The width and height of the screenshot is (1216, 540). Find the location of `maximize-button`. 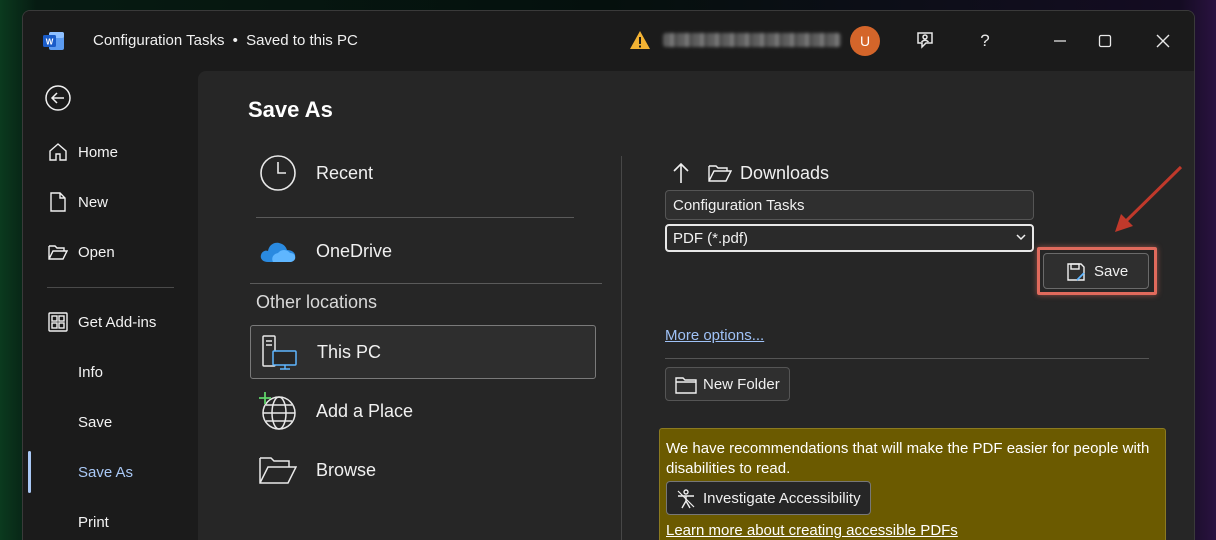

maximize-button is located at coordinates (1105, 41).